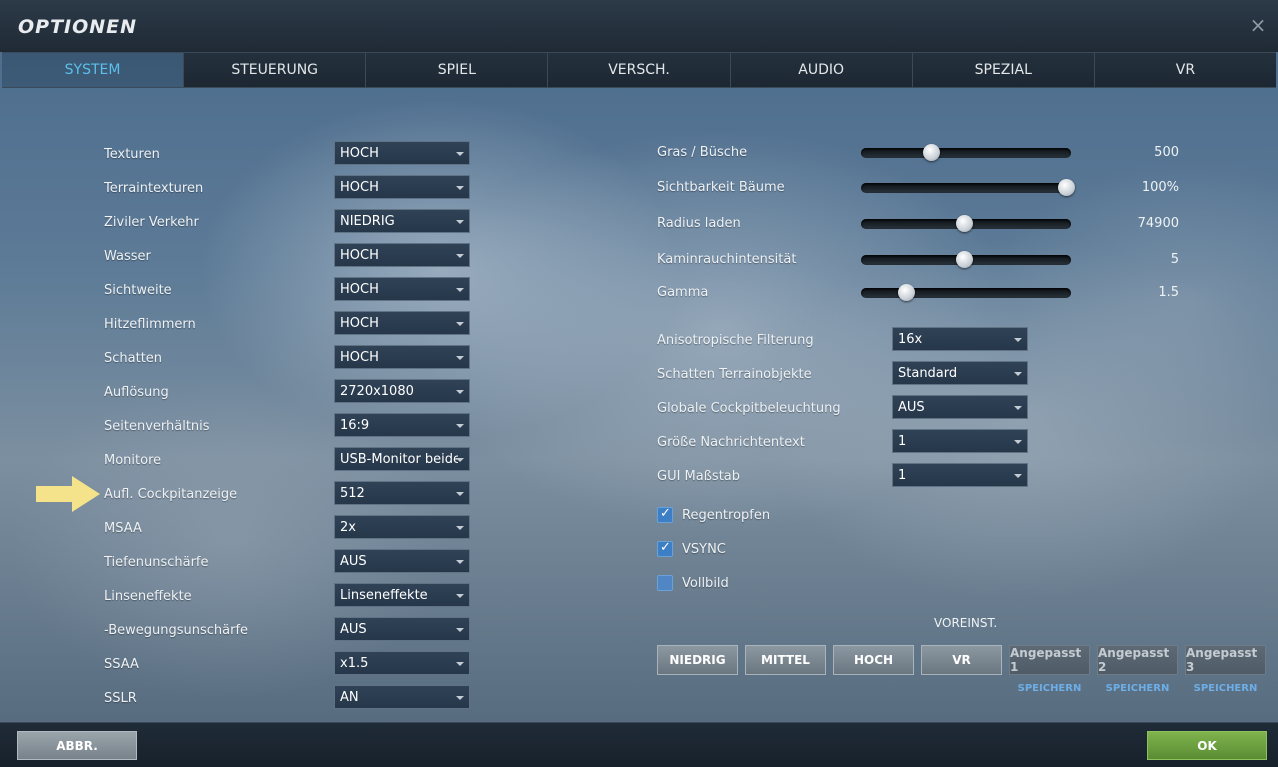  Describe the element at coordinates (402, 527) in the screenshot. I see `setting-dropdown: 2x` at that location.